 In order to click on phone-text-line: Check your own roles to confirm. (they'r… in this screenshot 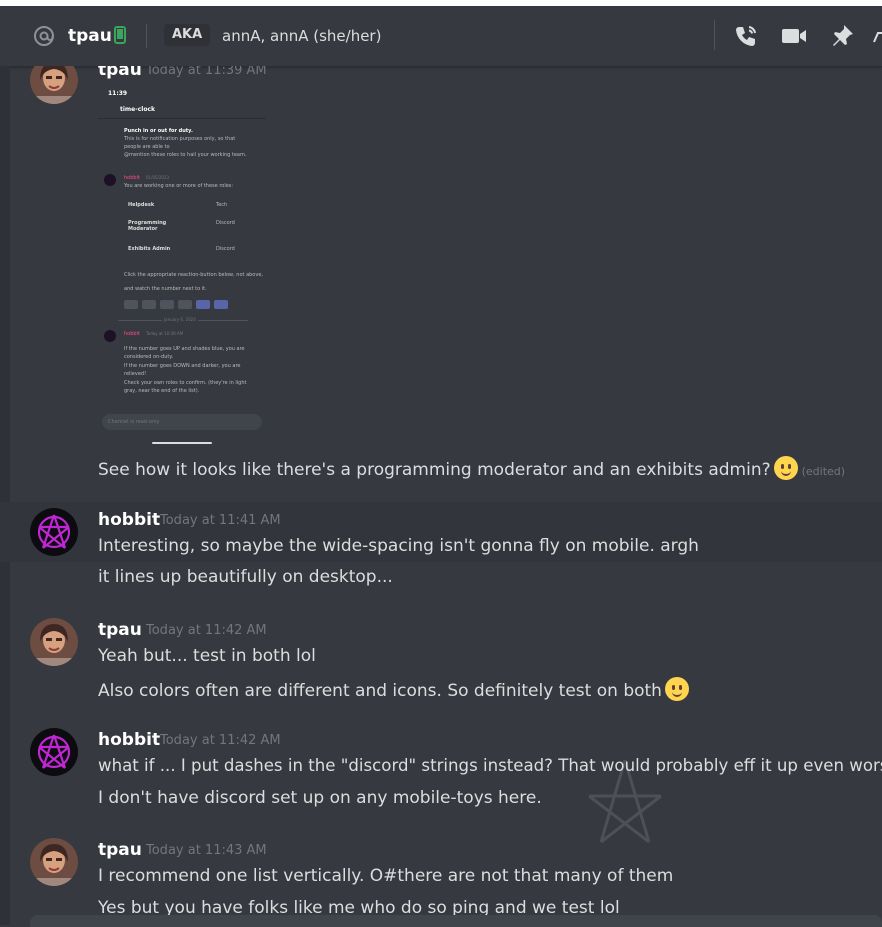, I will do `click(185, 383)`.